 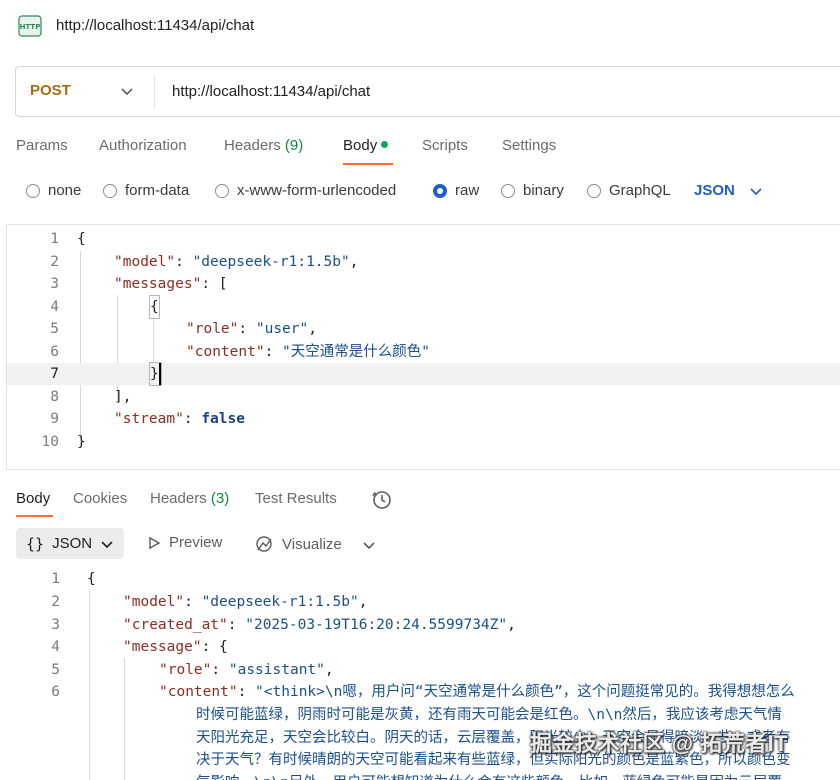 What do you see at coordinates (252, 145) in the screenshot?
I see `tab-label: Headers` at bounding box center [252, 145].